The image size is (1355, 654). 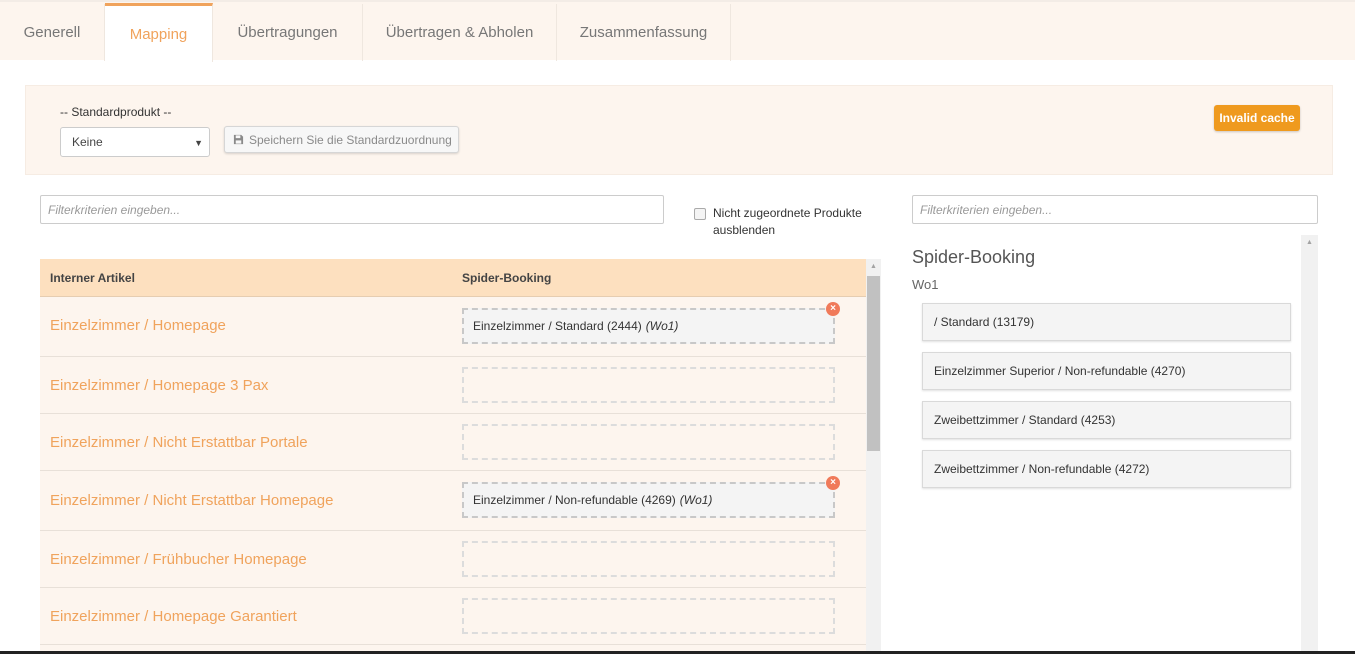 What do you see at coordinates (198, 143) in the screenshot?
I see `caret-down-icon: ▼` at bounding box center [198, 143].